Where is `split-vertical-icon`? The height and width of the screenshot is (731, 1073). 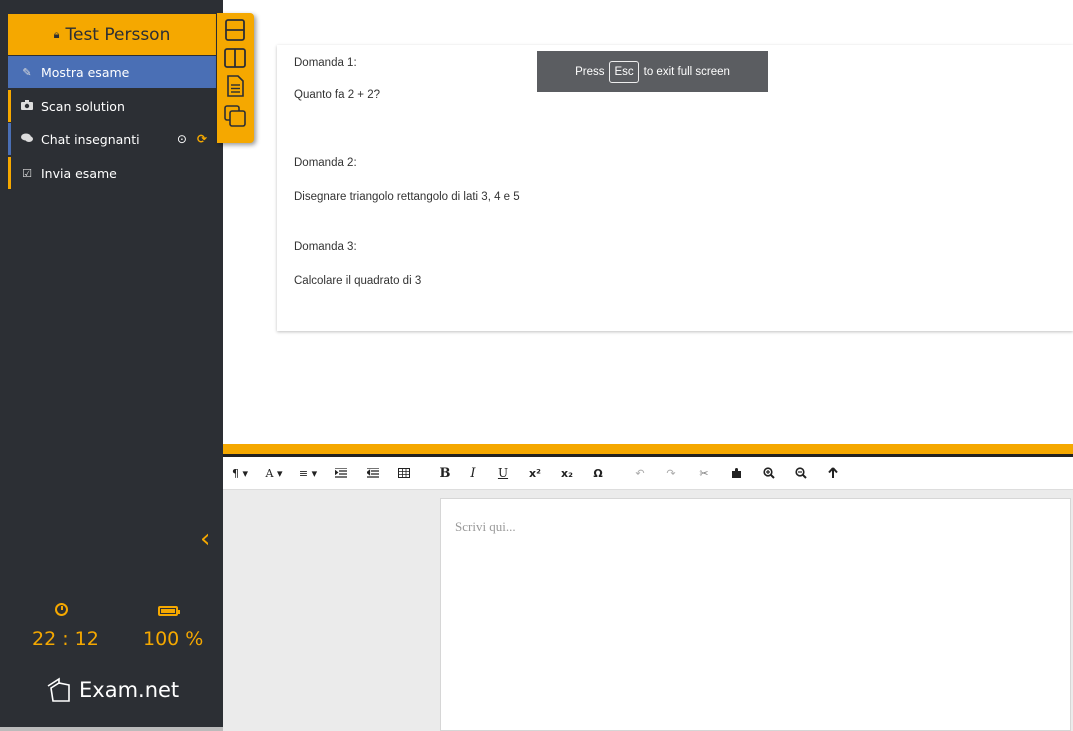
split-vertical-icon is located at coordinates (235, 58).